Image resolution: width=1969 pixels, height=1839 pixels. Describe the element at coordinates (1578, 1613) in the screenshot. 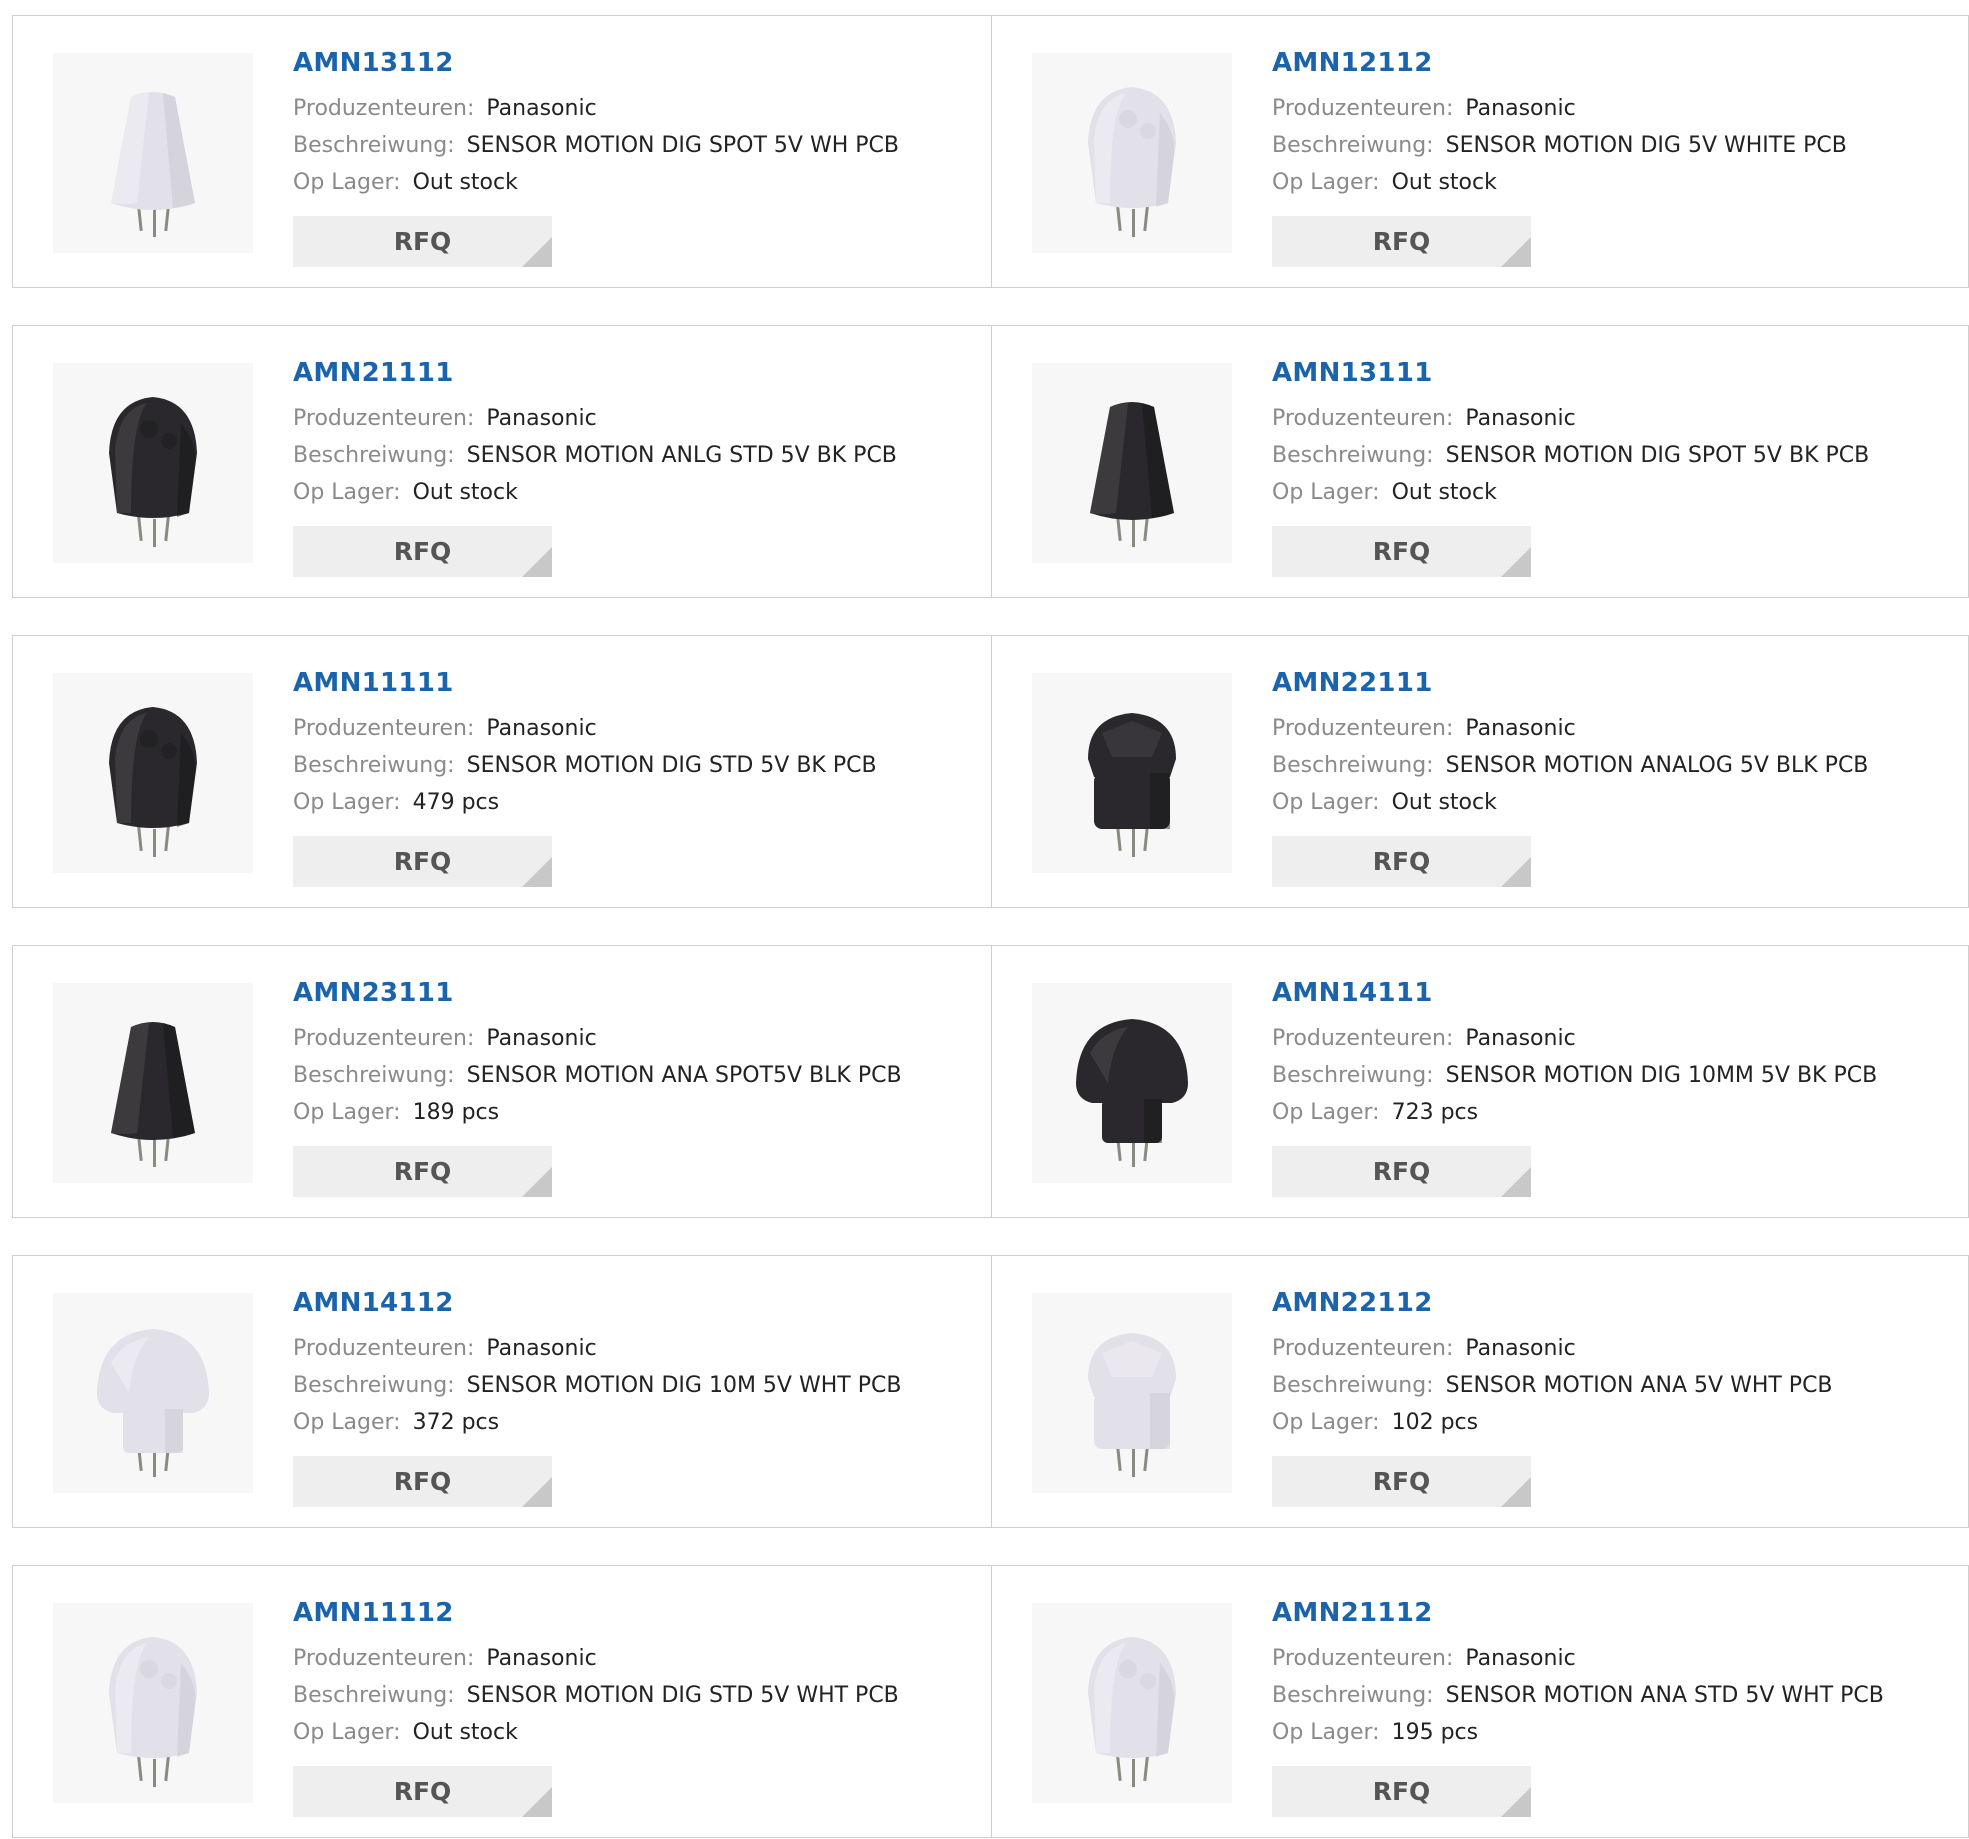

I see `part-number-link: AMN21112` at that location.